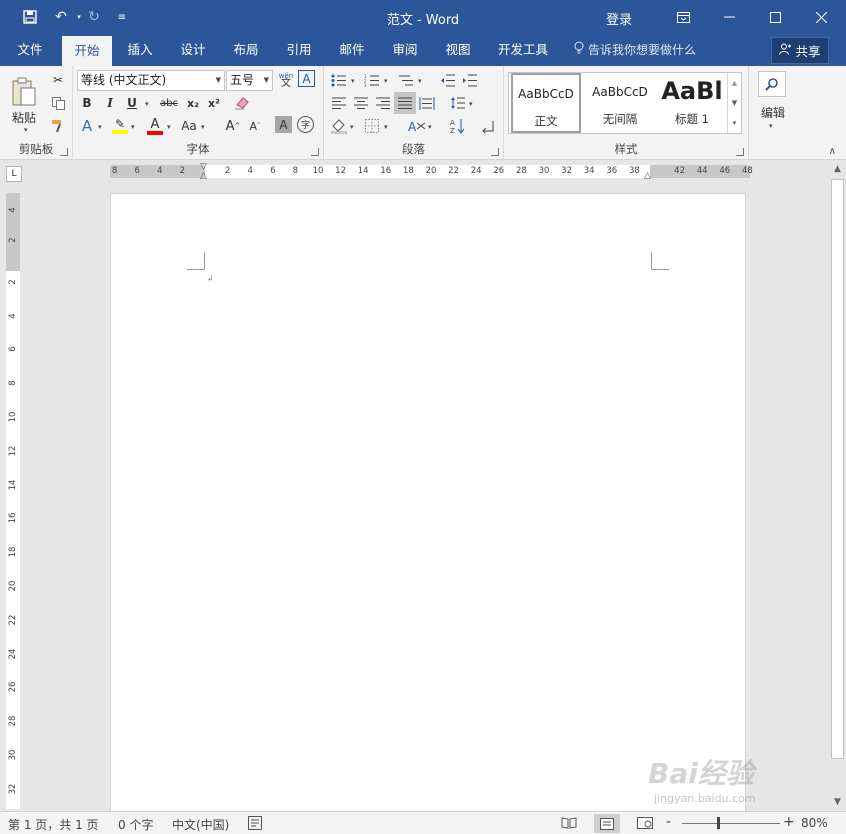 The height and width of the screenshot is (834, 846). I want to click on paragraph-launcher-icon, so click(495, 152).